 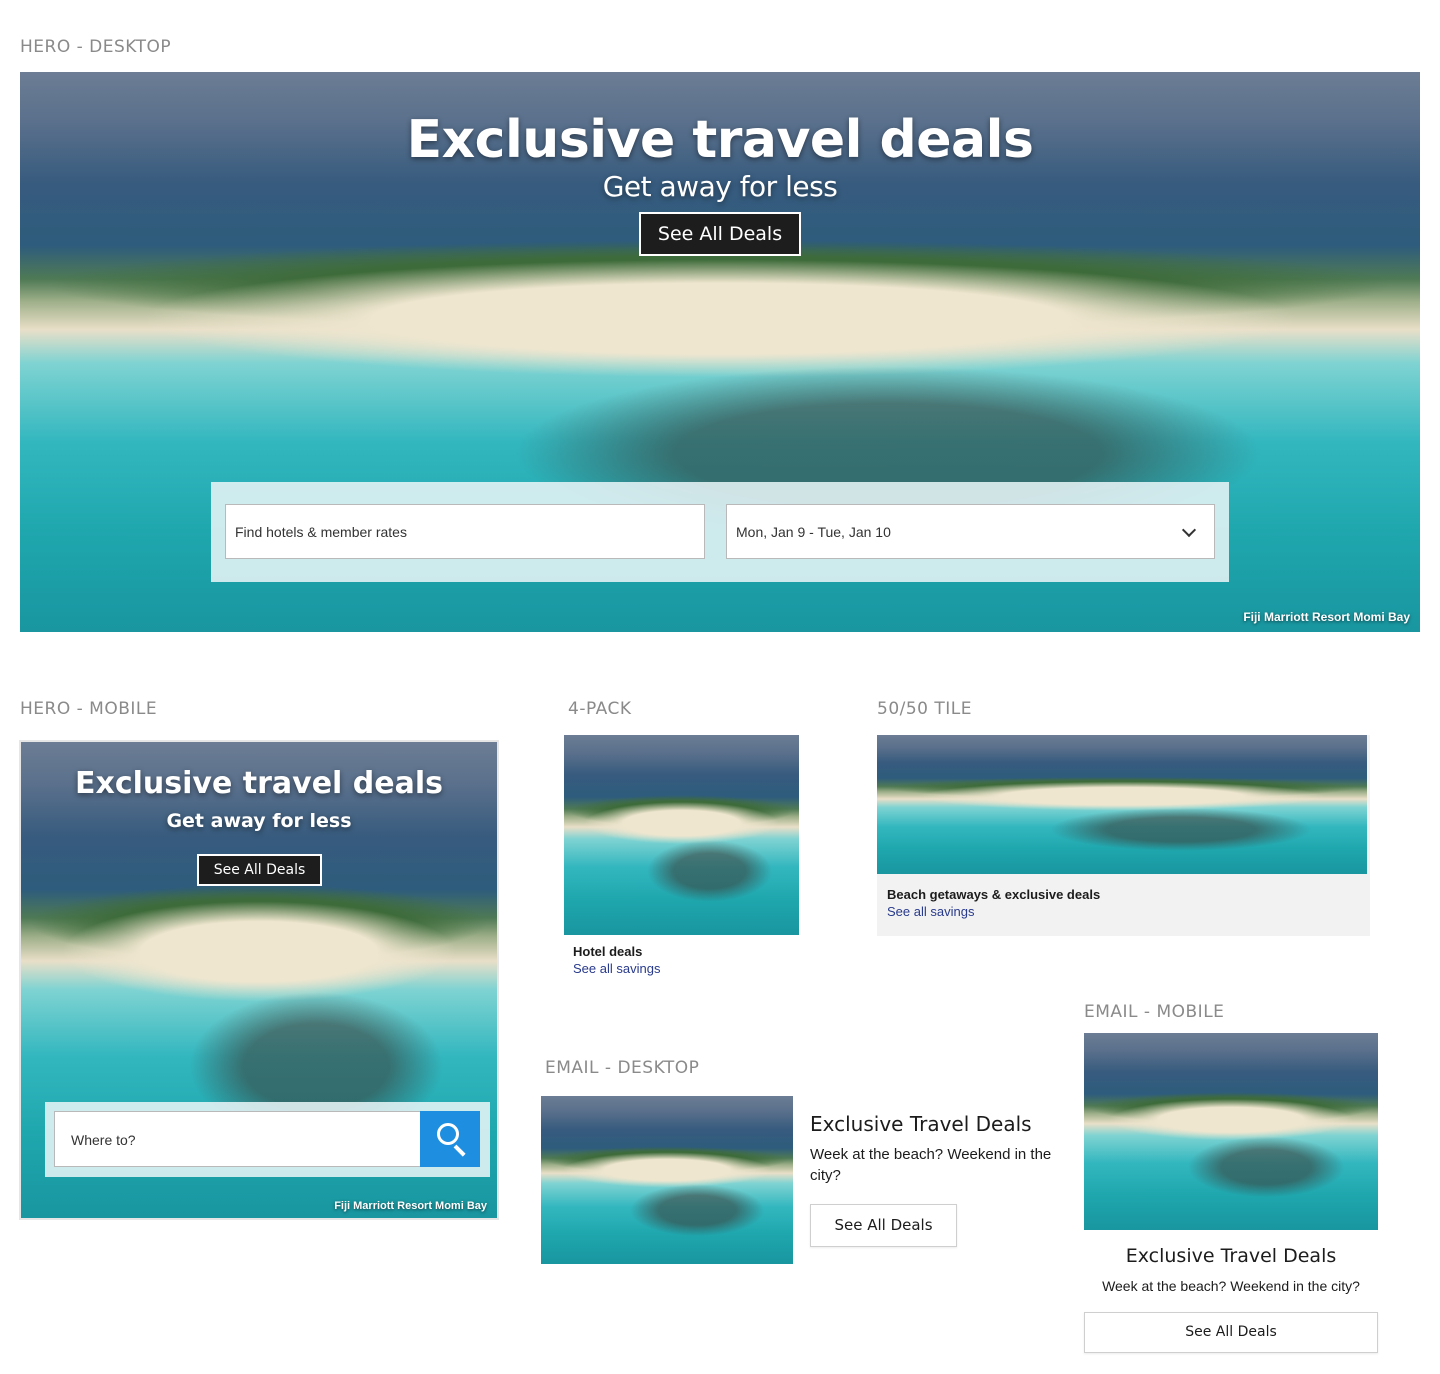 What do you see at coordinates (925, 709) in the screenshot?
I see `section-label-fifty-fifty: 50/50 TILE` at bounding box center [925, 709].